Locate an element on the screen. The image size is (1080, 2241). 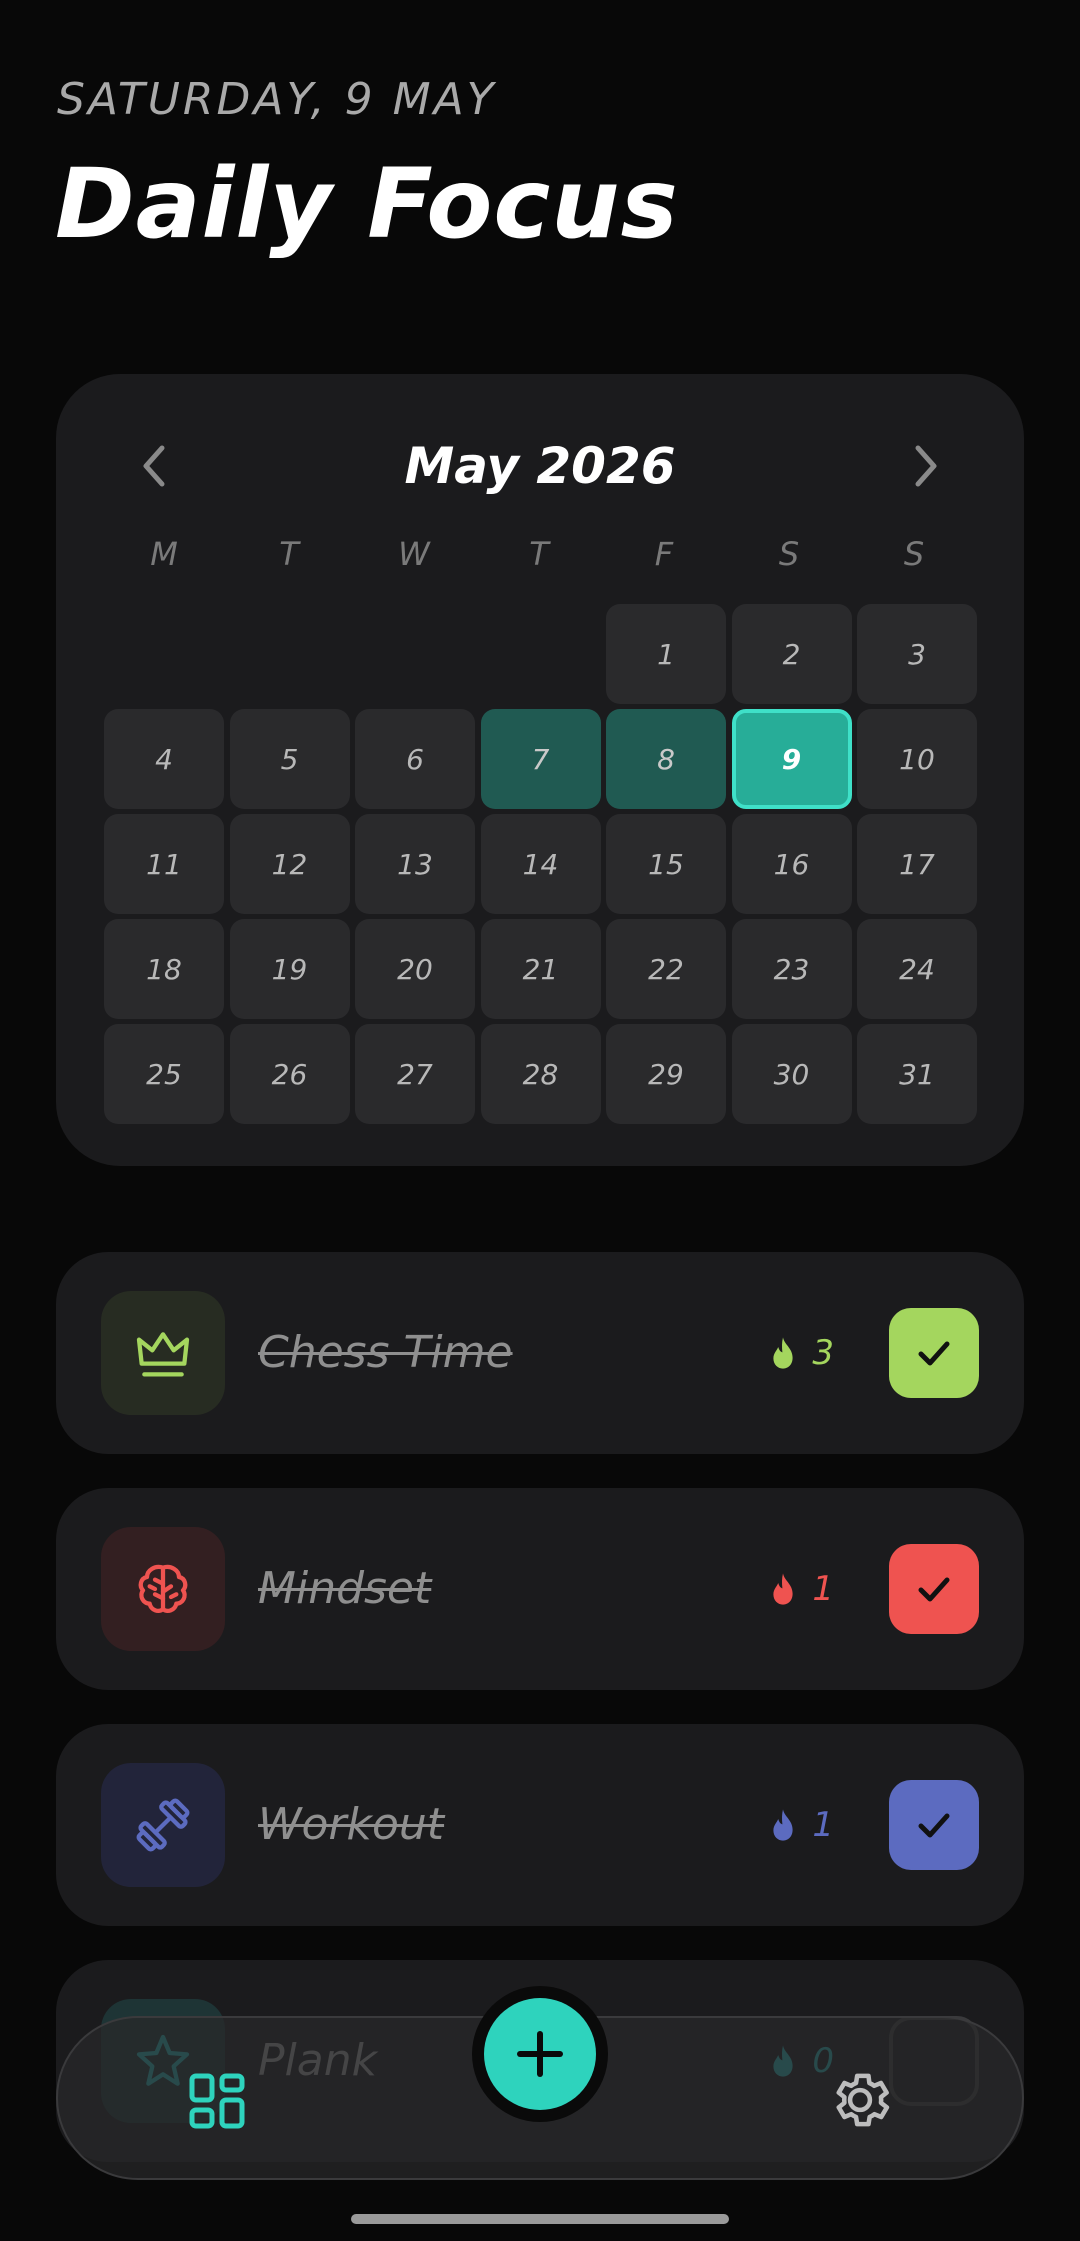
dashboard-icon is located at coordinates (217, 2101).